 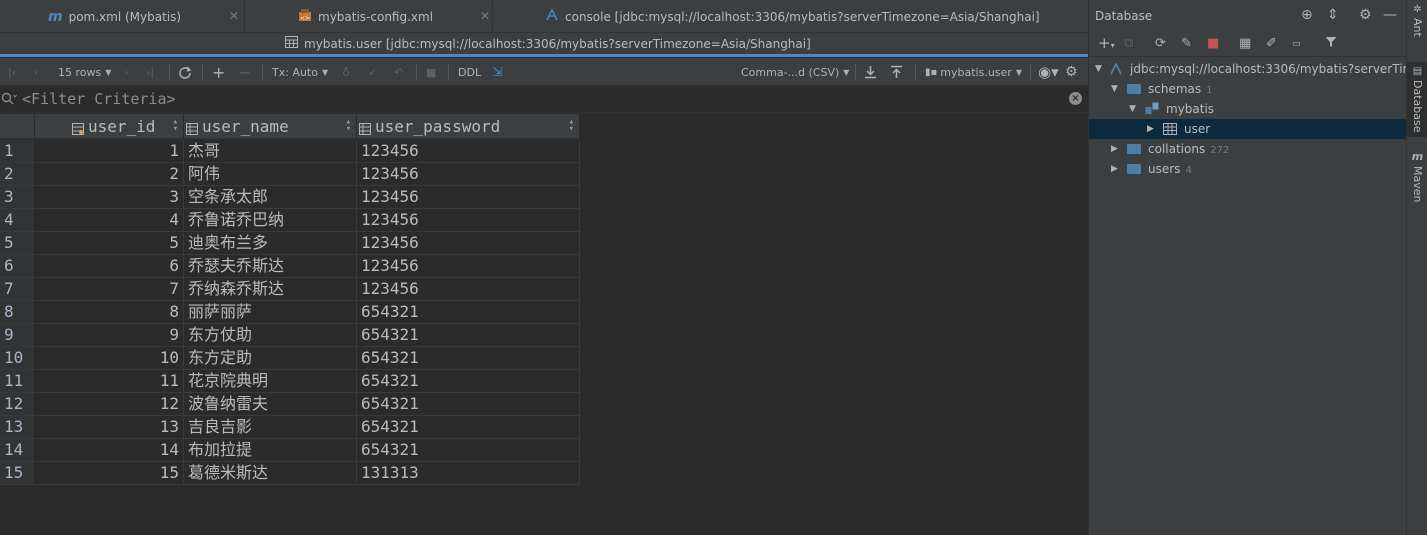 What do you see at coordinates (468, 126) in the screenshot?
I see `column-header-user-password: user_password ▴ ▾` at bounding box center [468, 126].